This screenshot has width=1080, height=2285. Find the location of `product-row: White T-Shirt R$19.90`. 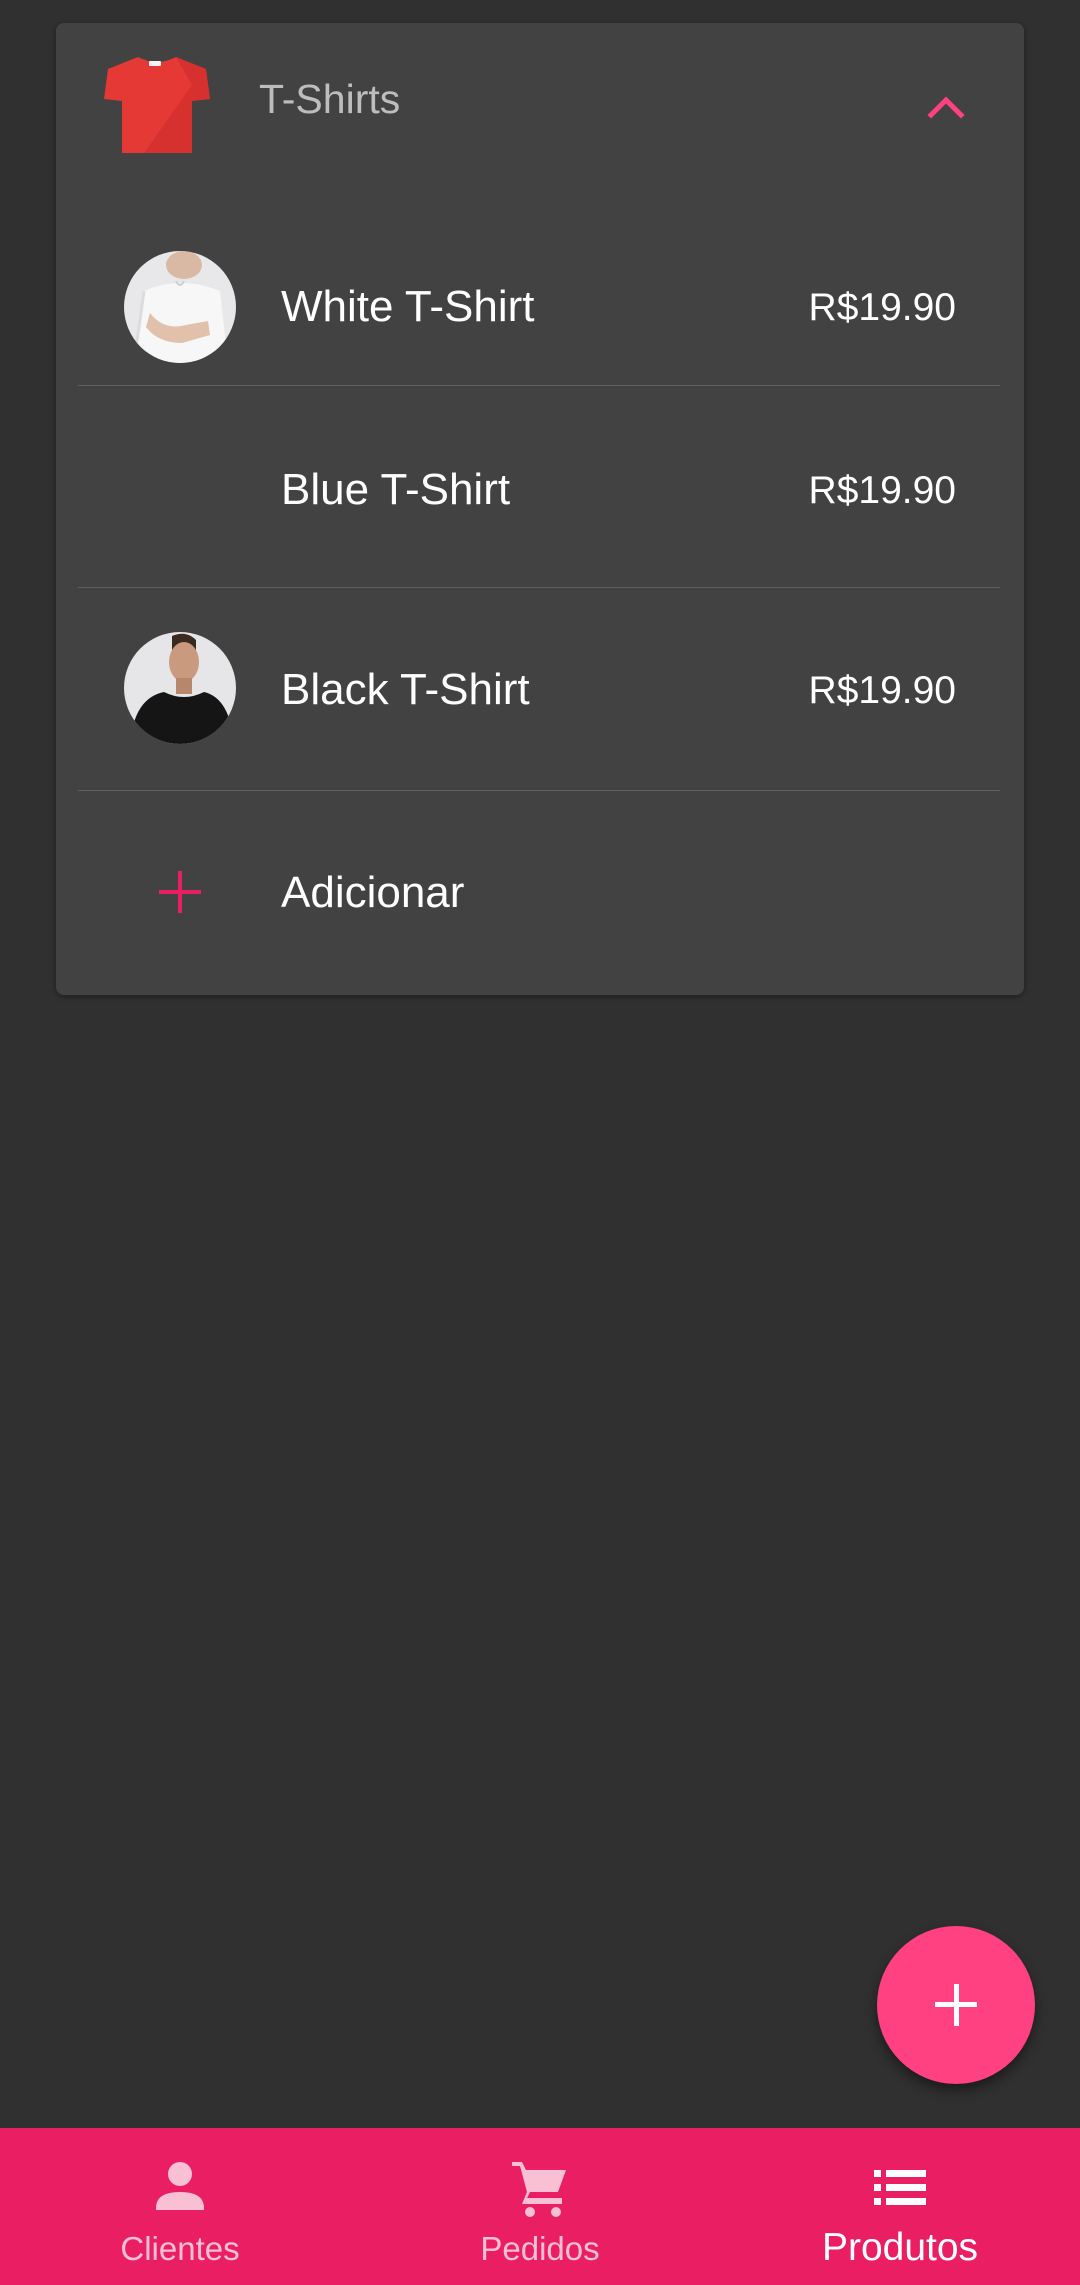

product-row: White T-Shirt R$19.90 is located at coordinates (540, 307).